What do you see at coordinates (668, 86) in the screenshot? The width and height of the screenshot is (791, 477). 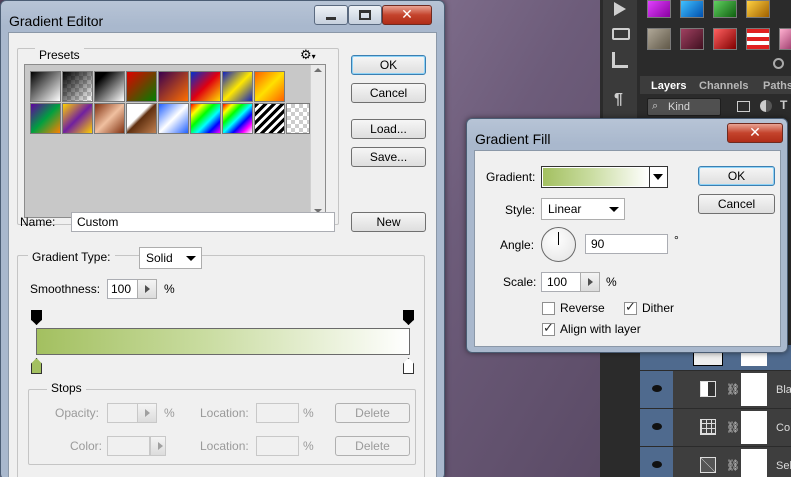 I see `tab-layers: Layers` at bounding box center [668, 86].